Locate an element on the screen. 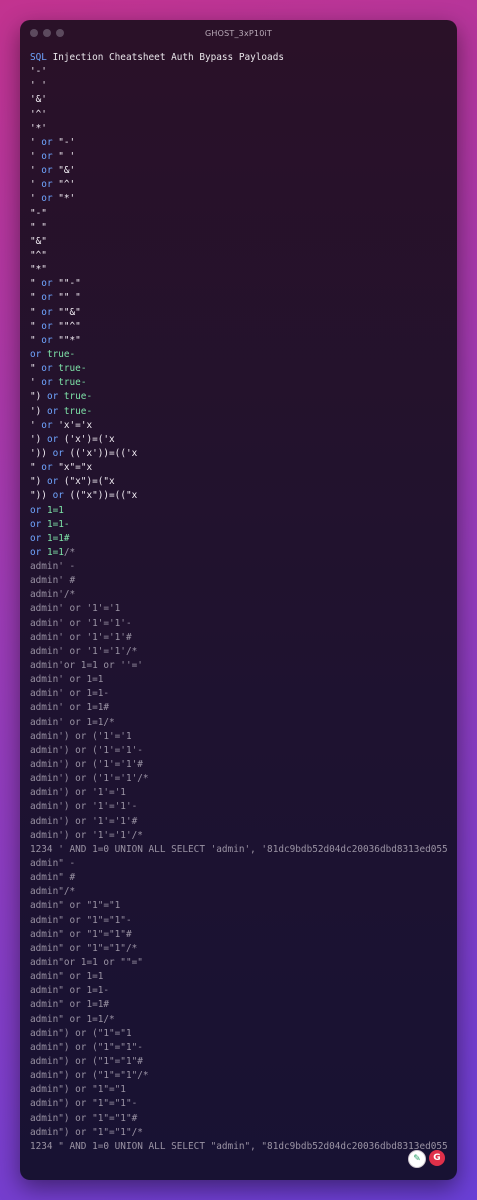  code-line: " " is located at coordinates (239, 228).